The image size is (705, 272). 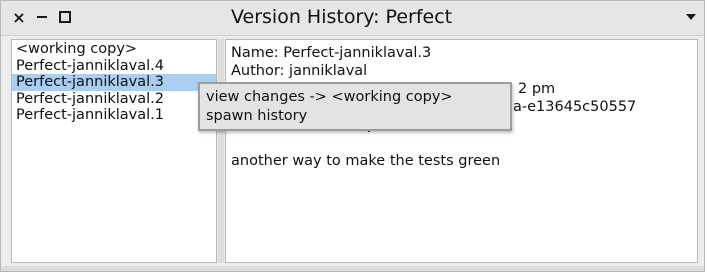 What do you see at coordinates (691, 17) in the screenshot?
I see `window-menu-arrow-icon` at bounding box center [691, 17].